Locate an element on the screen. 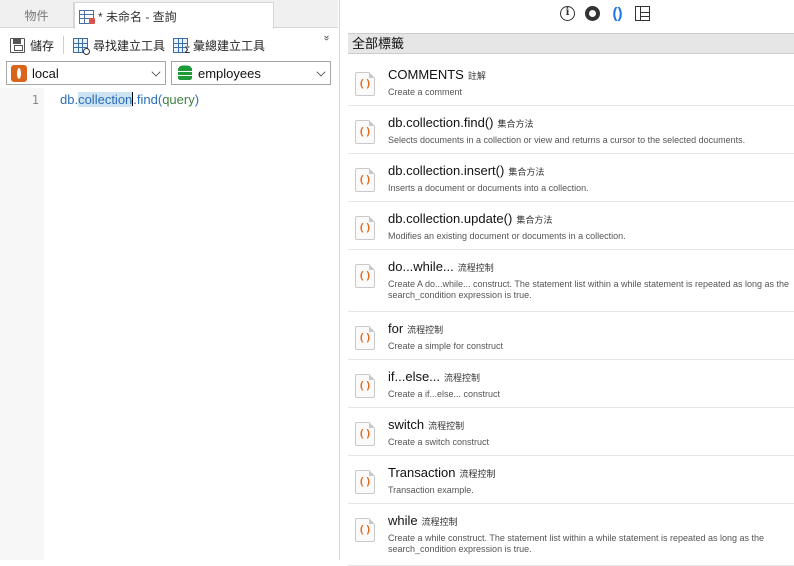  query-table-icon is located at coordinates (87, 16).